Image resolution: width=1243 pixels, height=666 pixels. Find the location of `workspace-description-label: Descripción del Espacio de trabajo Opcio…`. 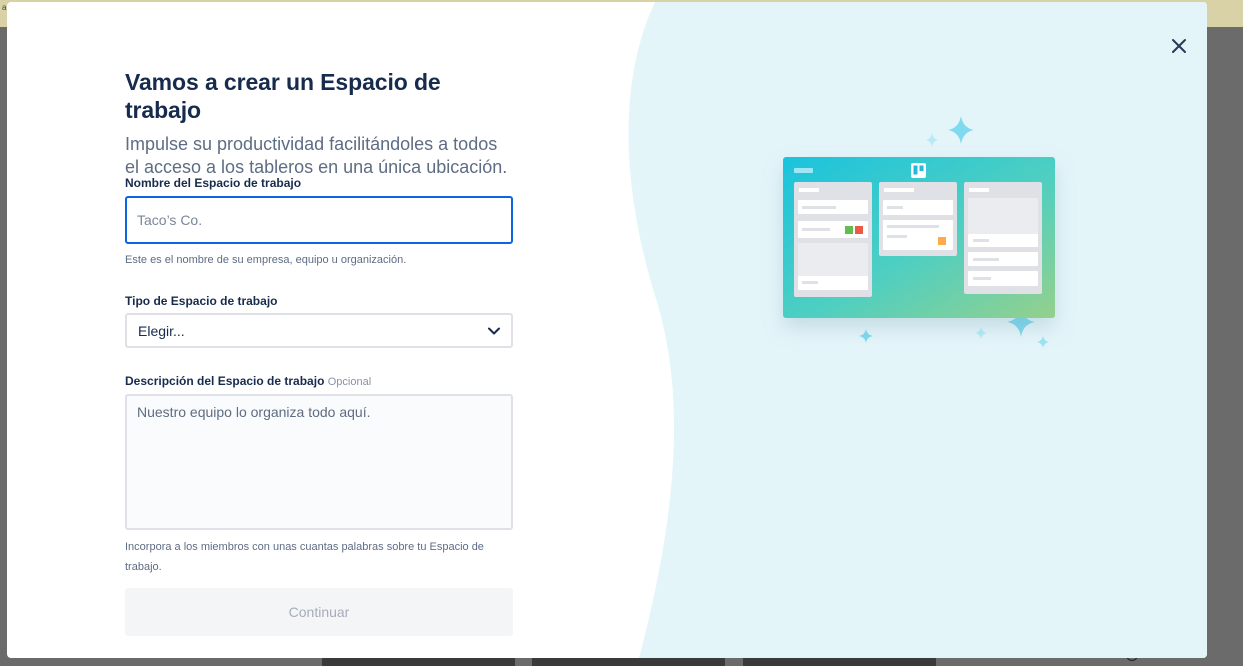

workspace-description-label: Descripción del Espacio de trabajo Opcio… is located at coordinates (248, 381).